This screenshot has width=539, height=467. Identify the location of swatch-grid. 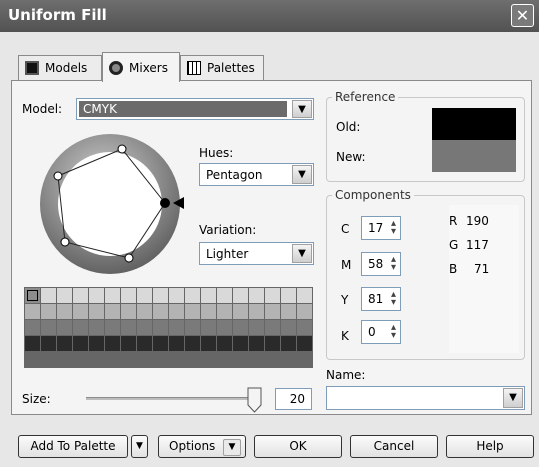
(168, 327).